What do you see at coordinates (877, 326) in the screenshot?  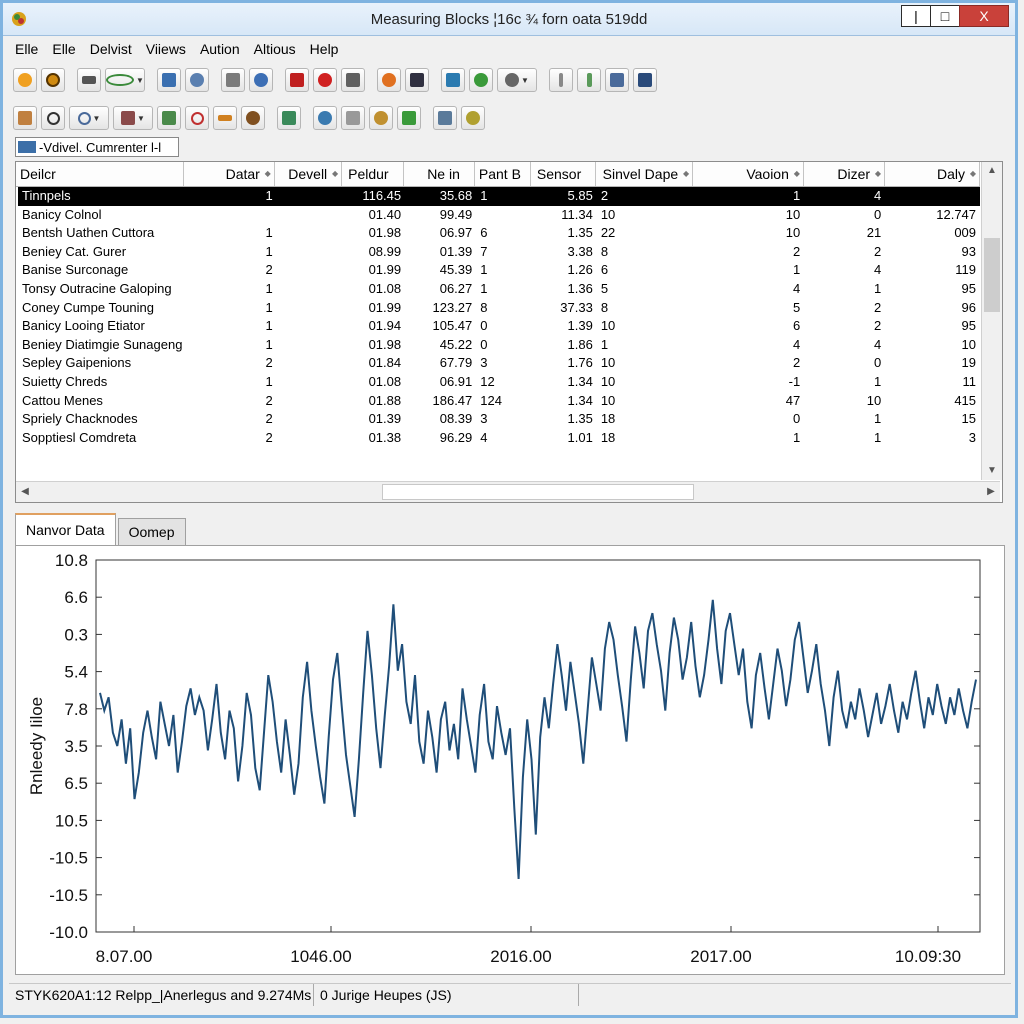 I see `table-cell: 2` at bounding box center [877, 326].